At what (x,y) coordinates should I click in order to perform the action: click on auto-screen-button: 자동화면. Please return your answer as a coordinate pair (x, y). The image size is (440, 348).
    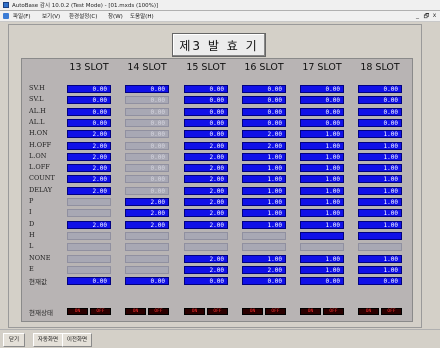
    Looking at the image, I should click on (48, 340).